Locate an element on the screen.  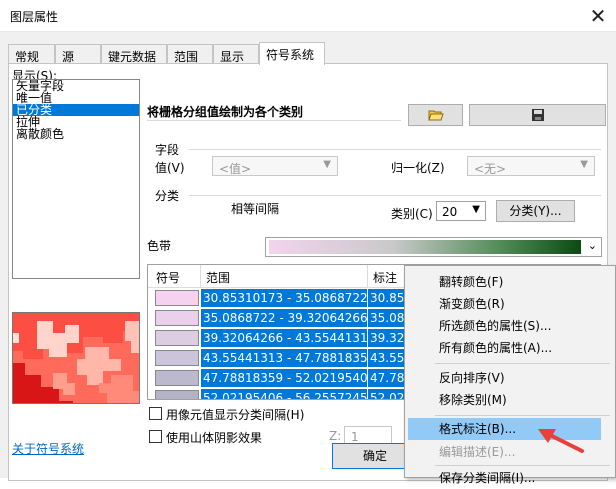
normalize-combo-text: <无> is located at coordinates (490, 169).